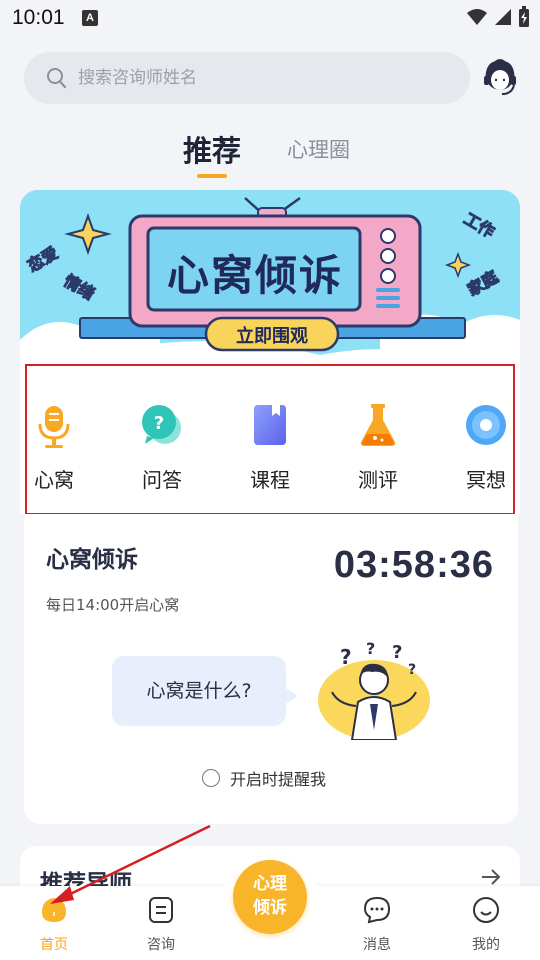  I want to click on feature-label: 课程, so click(270, 480).